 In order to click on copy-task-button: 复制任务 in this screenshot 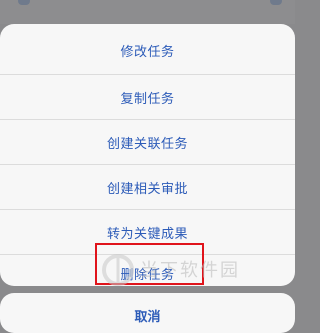, I will do `click(147, 97)`.